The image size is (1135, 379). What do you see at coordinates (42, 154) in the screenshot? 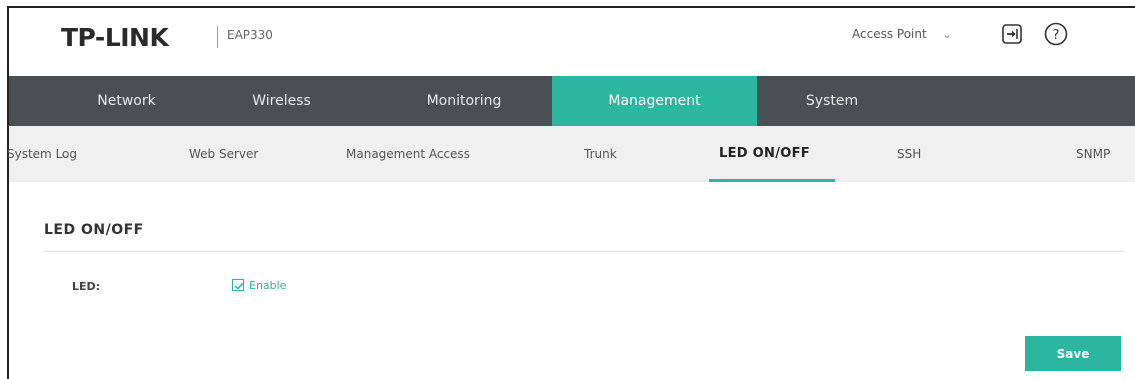
I see `subnav-system-log: System Log` at bounding box center [42, 154].